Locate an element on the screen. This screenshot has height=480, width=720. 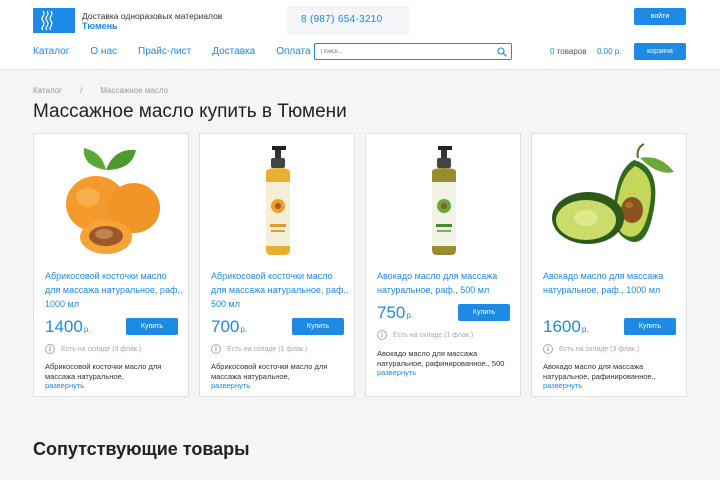
logo-waves-icon is located at coordinates (47, 20).